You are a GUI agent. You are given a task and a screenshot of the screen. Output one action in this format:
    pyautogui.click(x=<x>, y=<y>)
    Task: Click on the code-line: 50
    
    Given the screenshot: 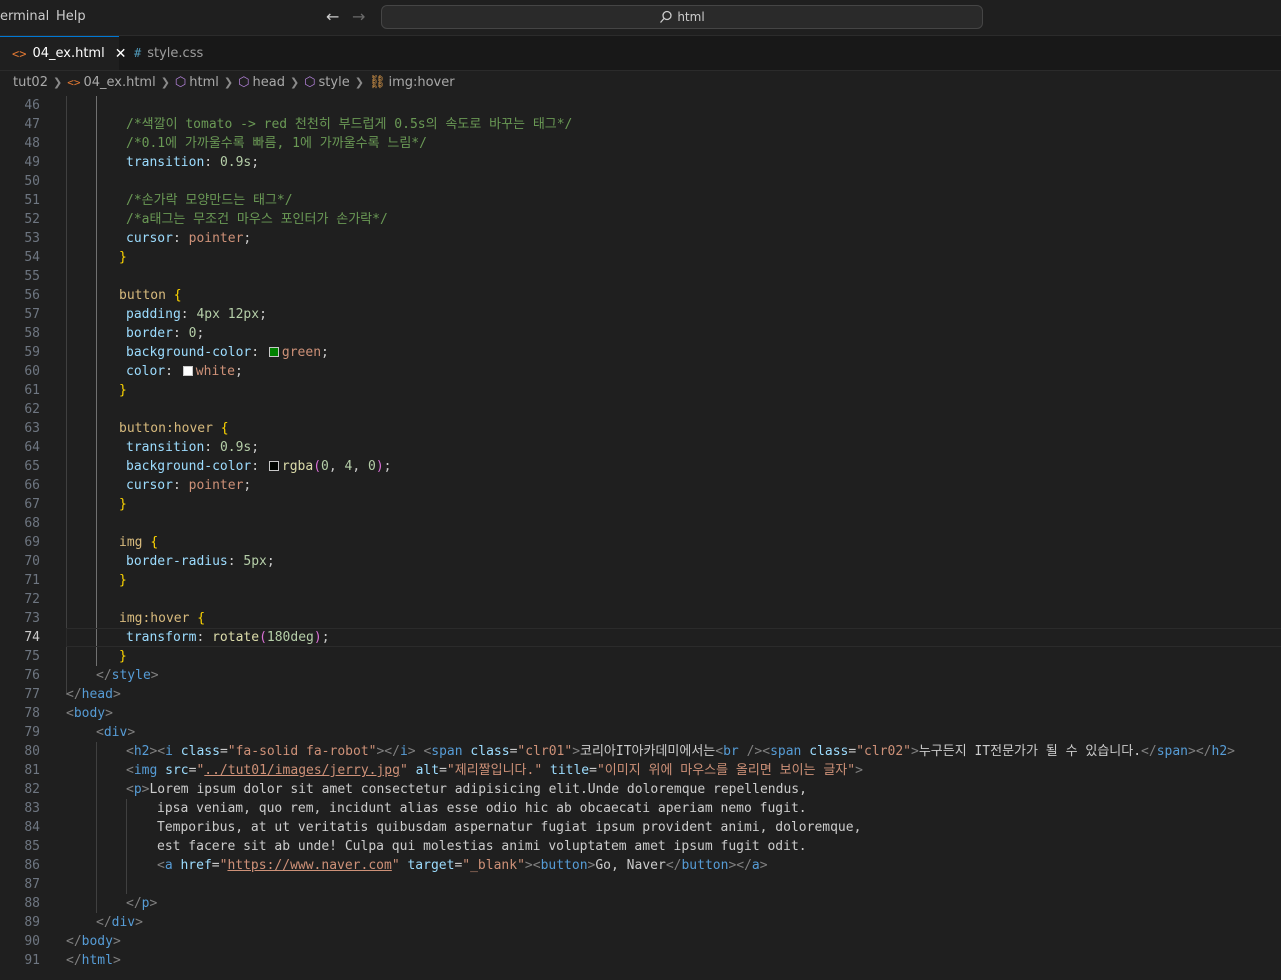 What is the action you would take?
    pyautogui.click(x=640, y=181)
    